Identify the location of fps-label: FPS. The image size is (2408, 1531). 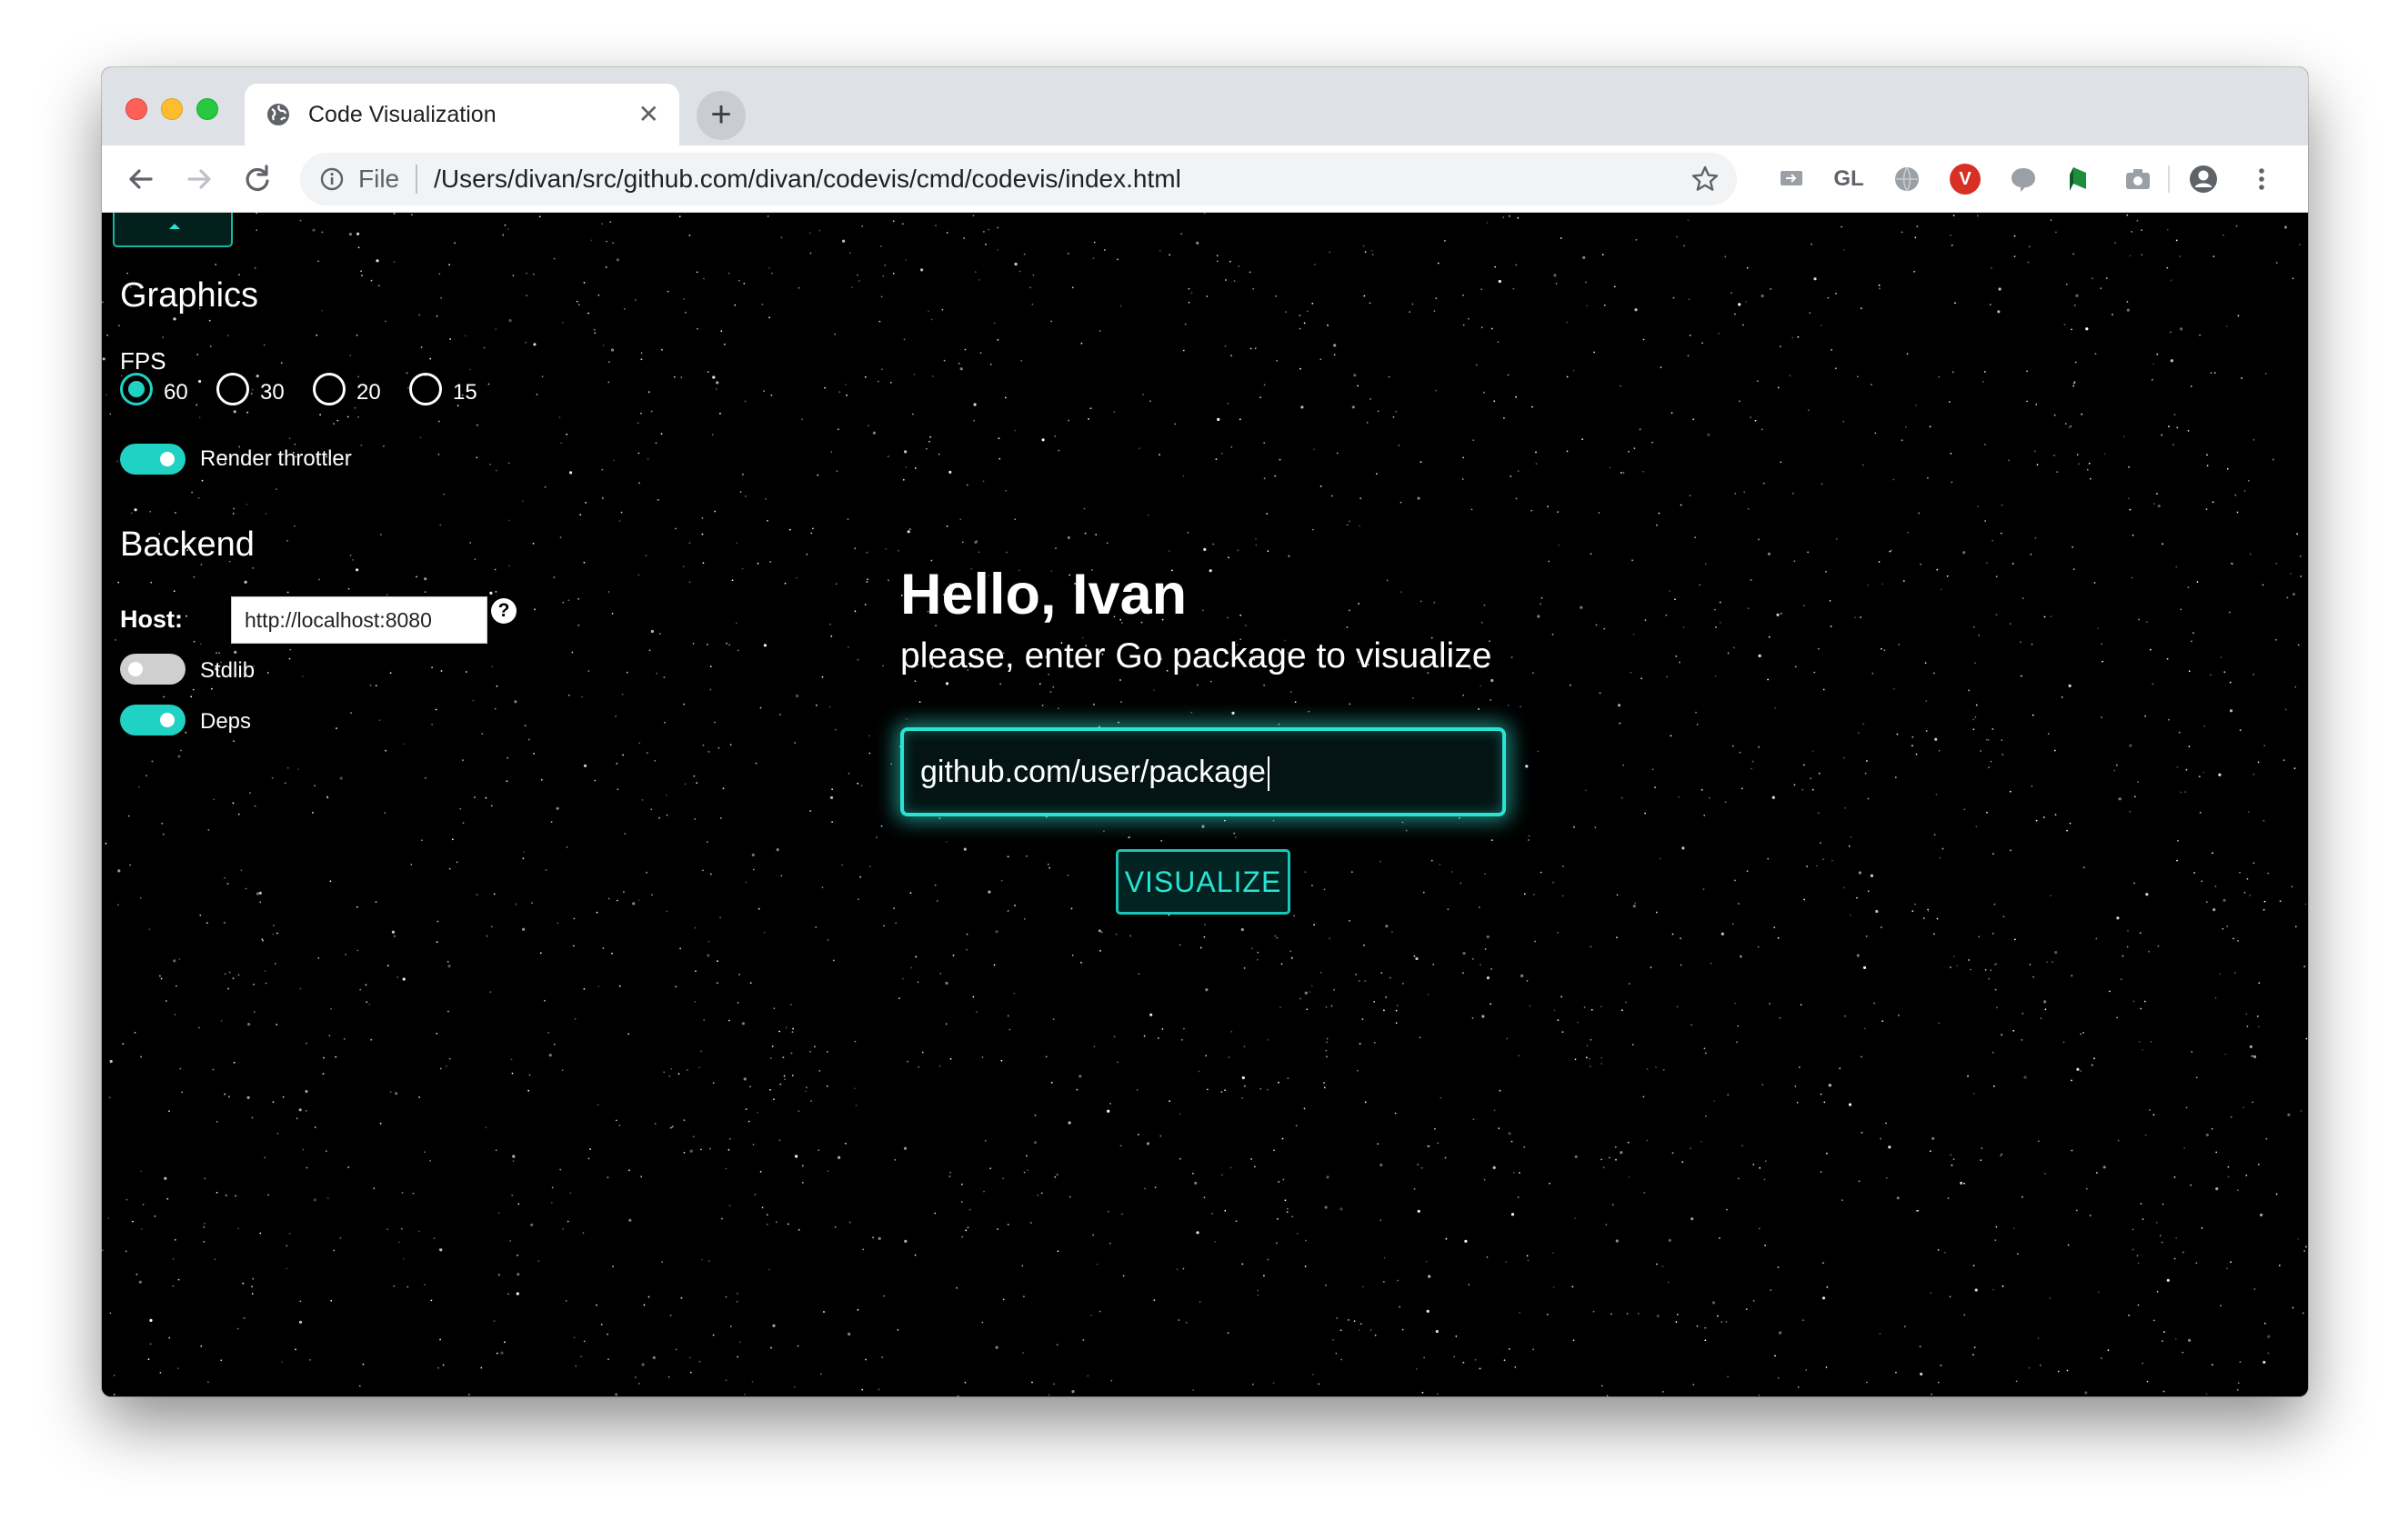
(143, 361).